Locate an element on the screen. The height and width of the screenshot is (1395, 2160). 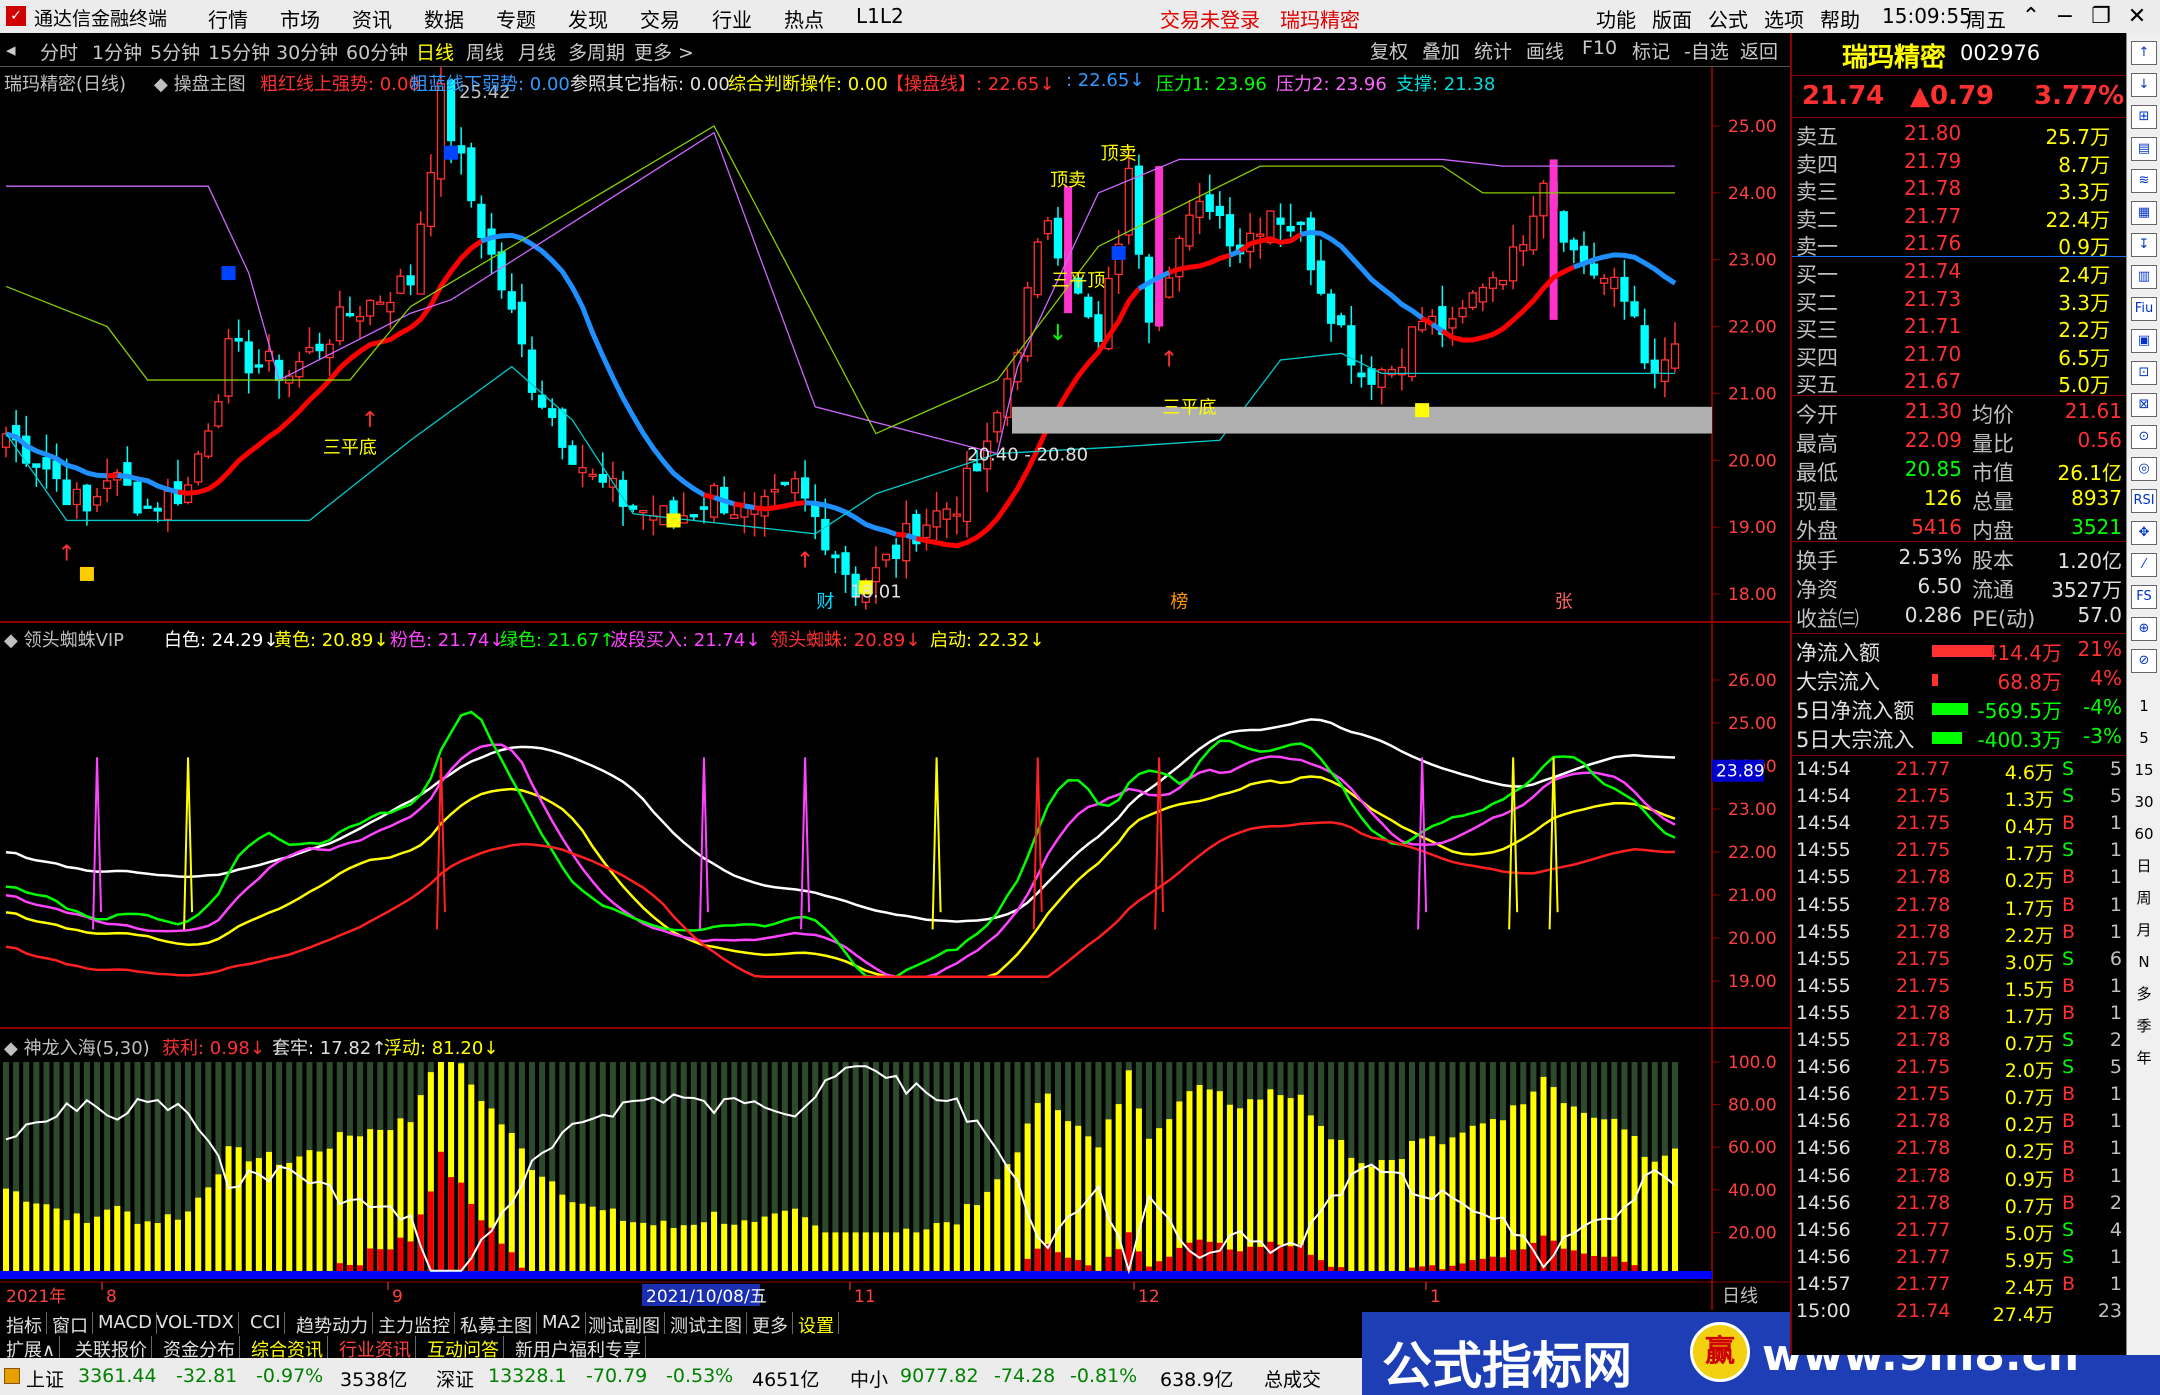
side-tool-icon: ⊙ is located at coordinates (2144, 437).